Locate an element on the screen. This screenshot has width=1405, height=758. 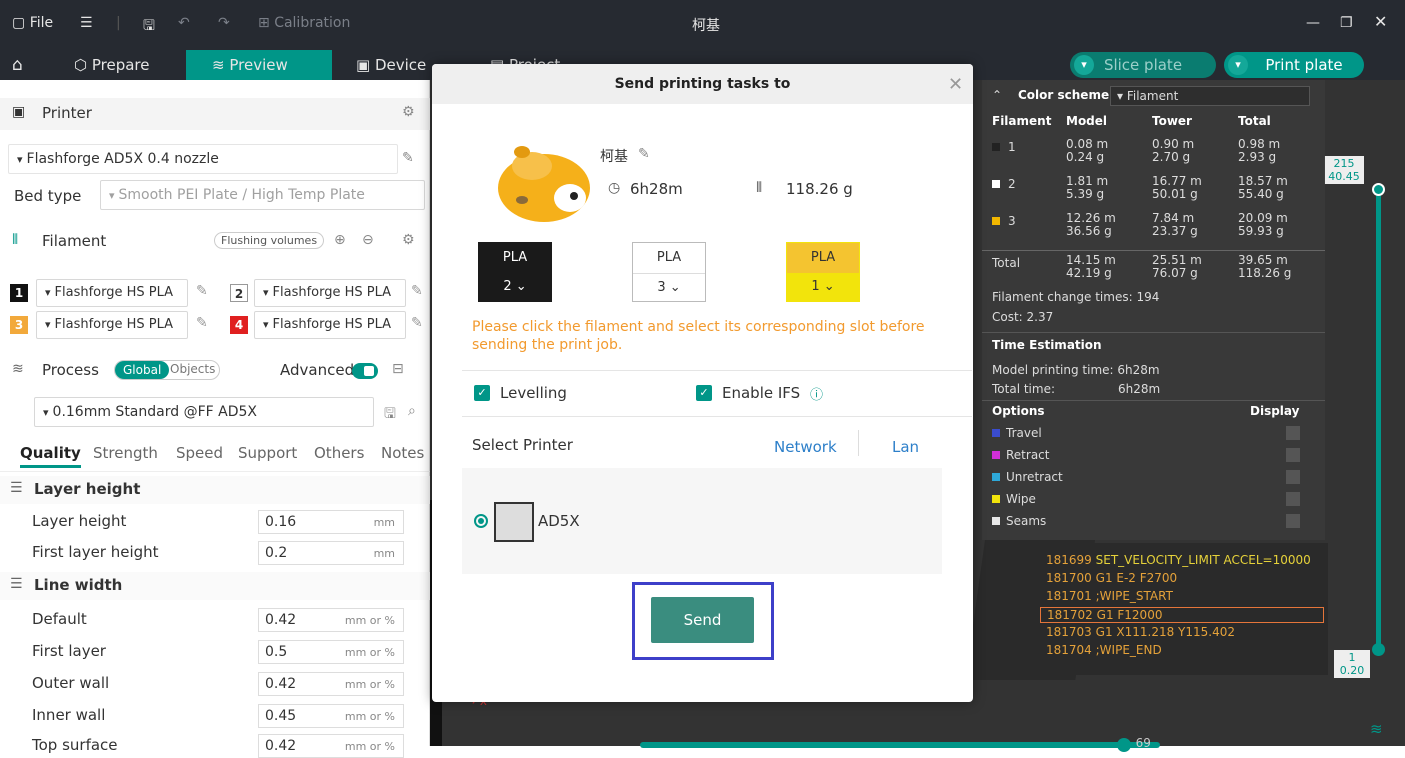
filament-slot: PLA 2 ⌄ is located at coordinates (515, 272).